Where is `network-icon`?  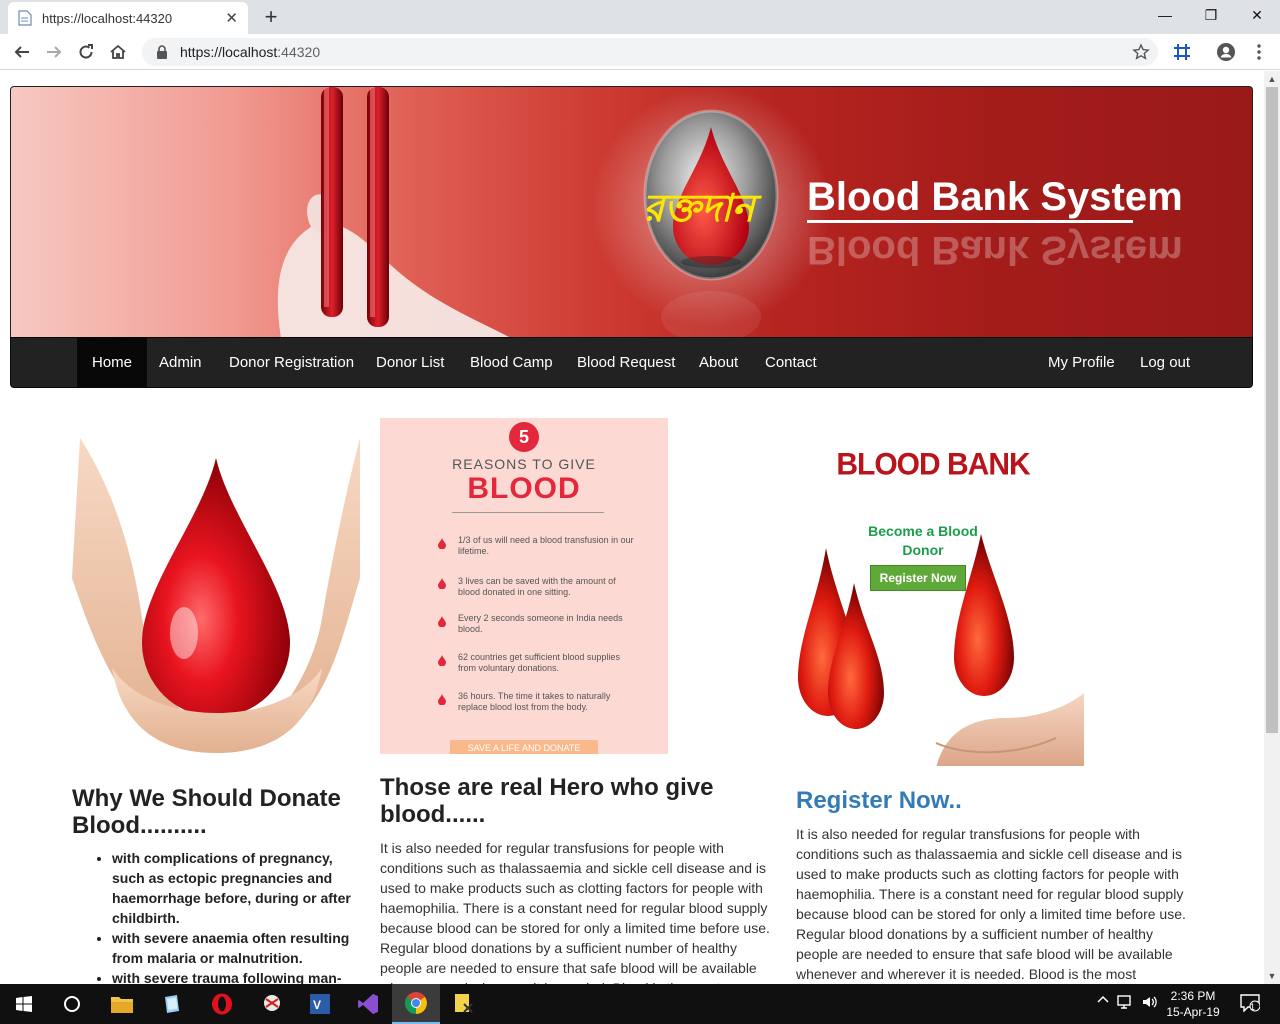 network-icon is located at coordinates (1126, 1004).